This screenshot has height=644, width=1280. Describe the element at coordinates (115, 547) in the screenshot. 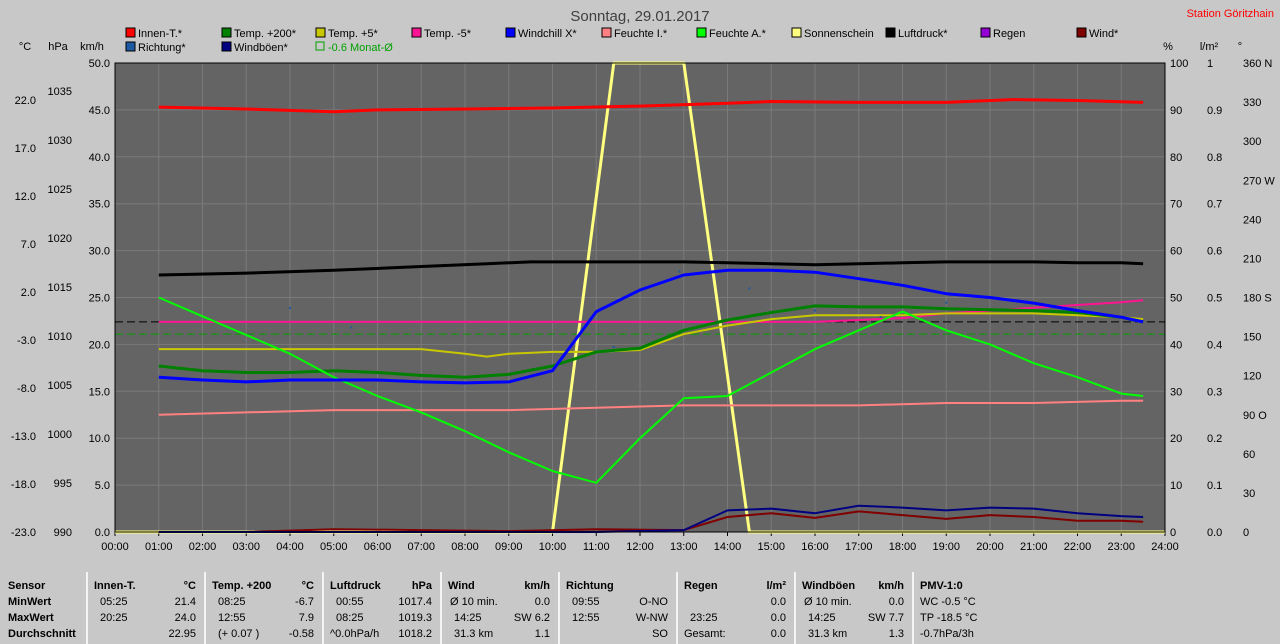

I see `x-tick-label: 00:00` at that location.